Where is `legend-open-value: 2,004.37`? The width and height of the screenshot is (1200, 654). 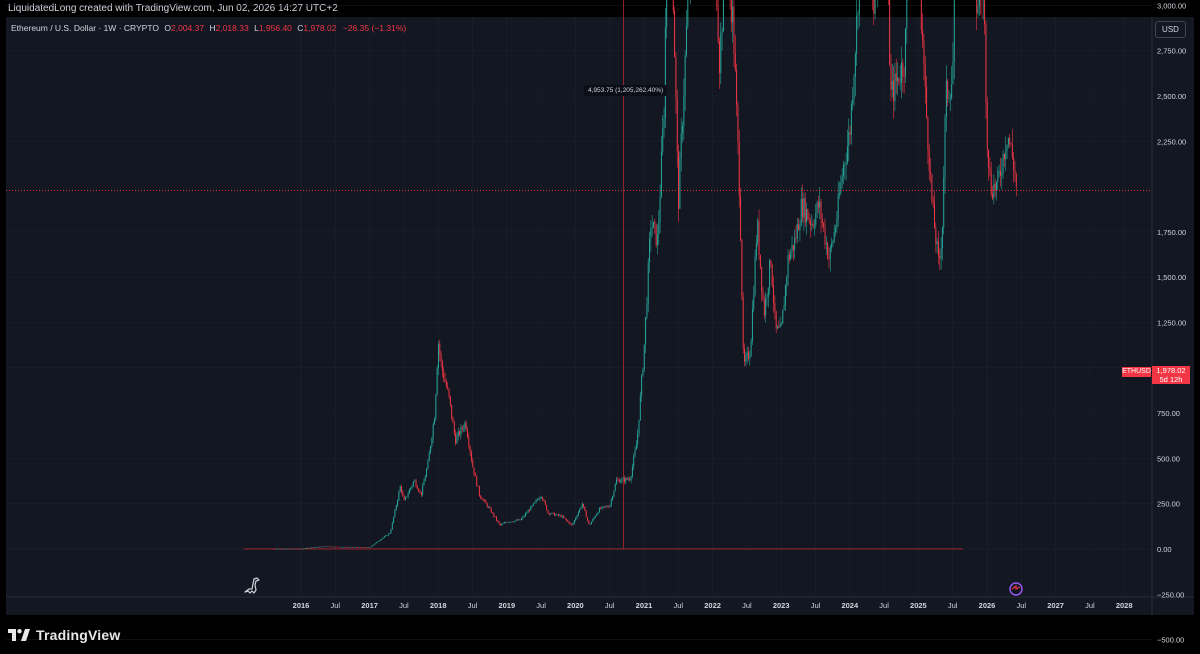 legend-open-value: 2,004.37 is located at coordinates (188, 28).